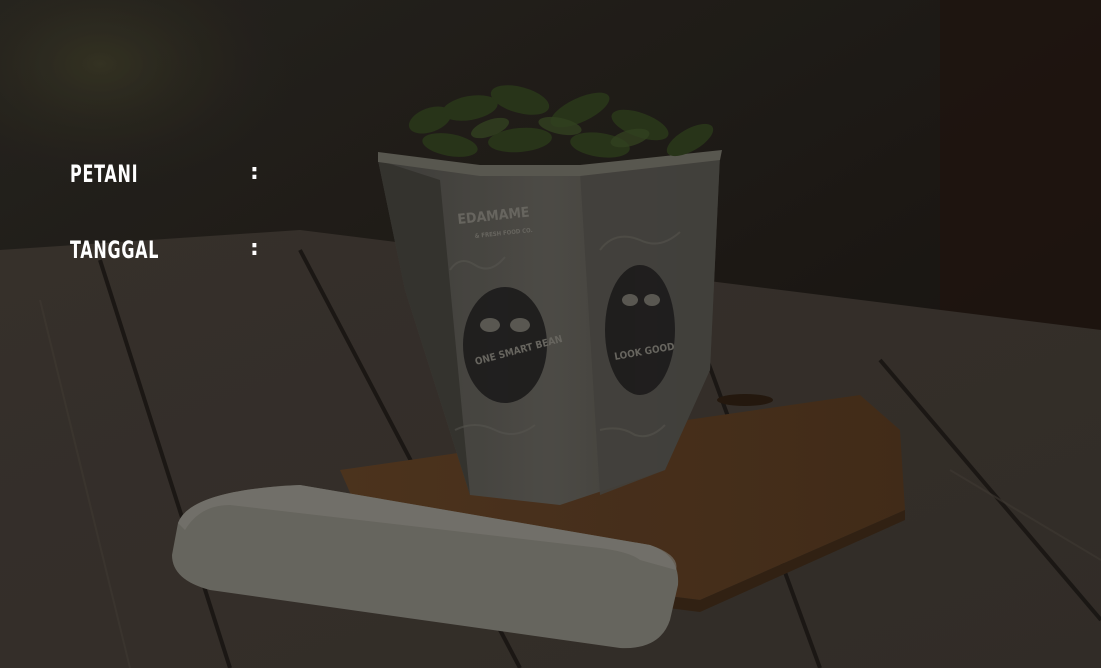  I want to click on tanggal-label: TANGGAL, so click(115, 250).